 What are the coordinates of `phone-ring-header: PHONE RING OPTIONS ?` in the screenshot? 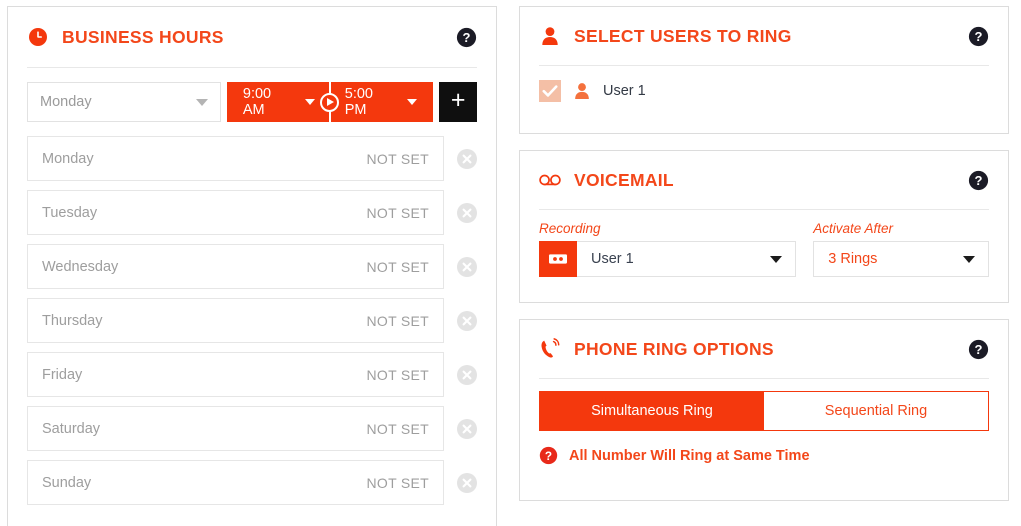 It's located at (764, 349).